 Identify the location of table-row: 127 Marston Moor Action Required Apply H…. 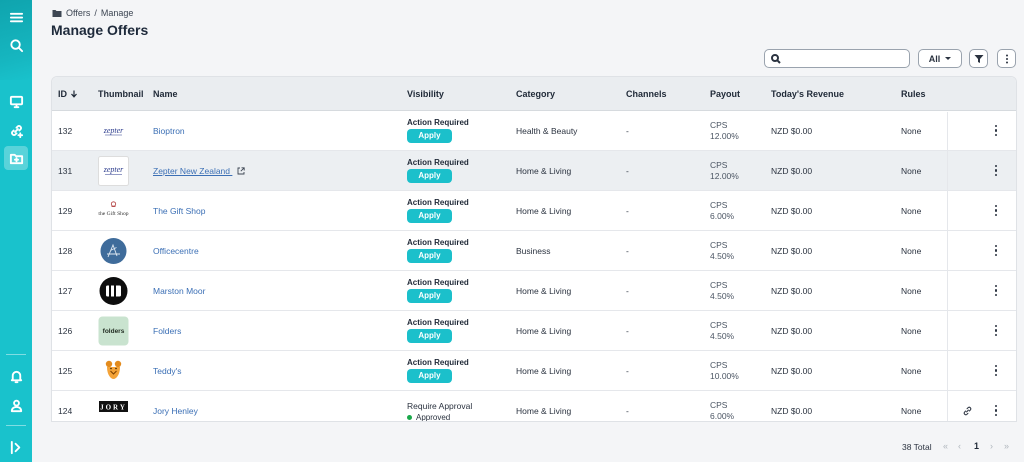
(534, 291).